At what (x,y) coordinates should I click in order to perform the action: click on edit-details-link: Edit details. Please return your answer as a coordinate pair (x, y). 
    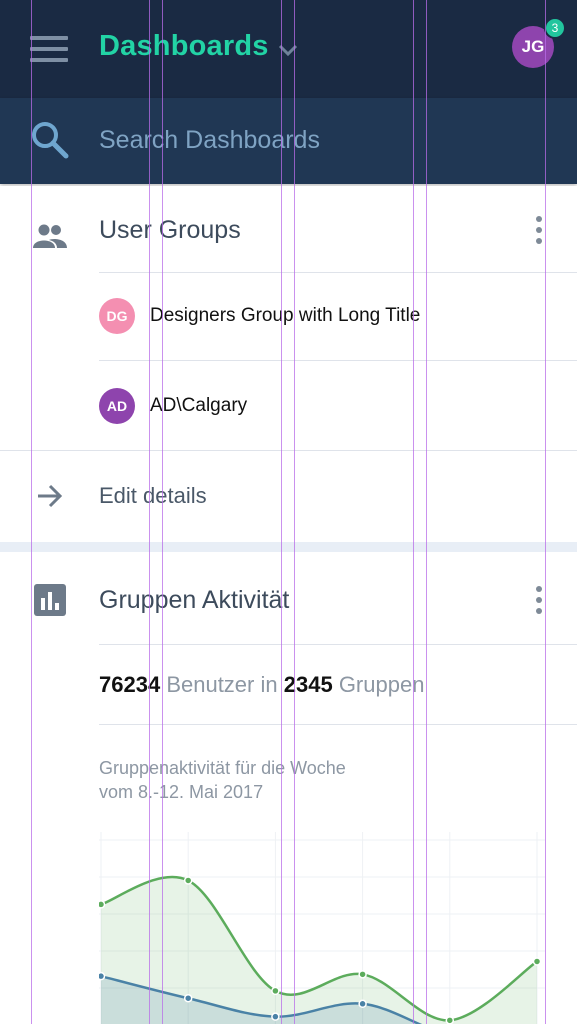
    Looking at the image, I should click on (288, 496).